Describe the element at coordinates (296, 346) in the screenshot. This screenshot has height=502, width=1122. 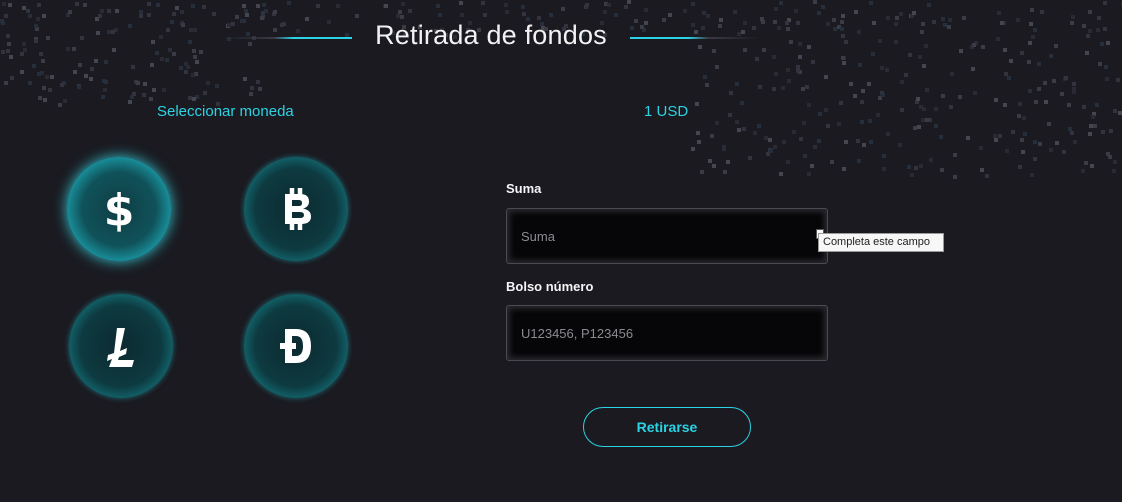
I see `coin-dogecoin-button` at that location.